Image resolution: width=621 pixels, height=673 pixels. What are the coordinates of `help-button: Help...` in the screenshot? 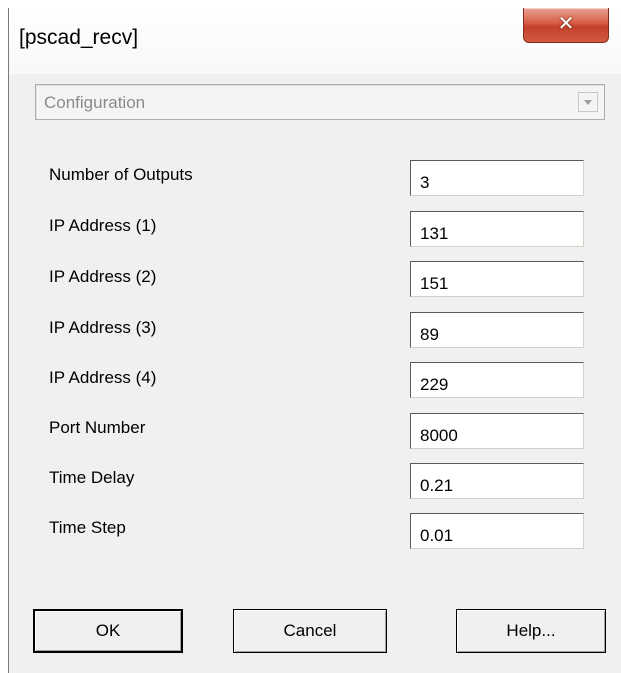 It's located at (531, 631).